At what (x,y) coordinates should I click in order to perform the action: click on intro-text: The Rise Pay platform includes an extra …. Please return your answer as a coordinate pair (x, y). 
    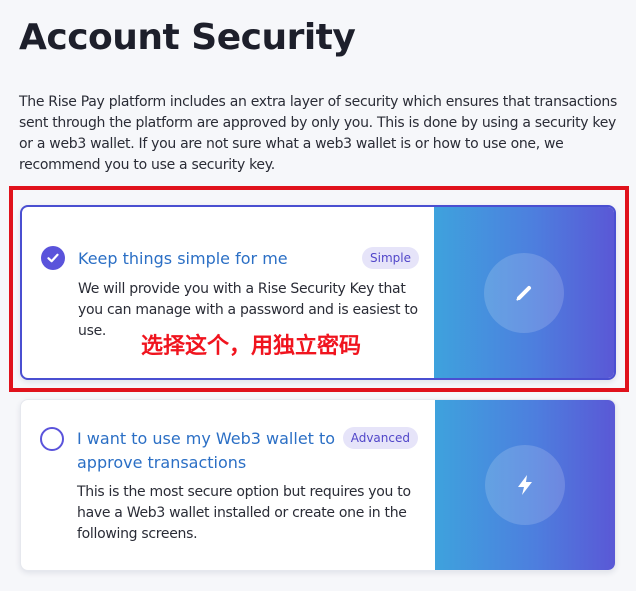
    Looking at the image, I should click on (318, 133).